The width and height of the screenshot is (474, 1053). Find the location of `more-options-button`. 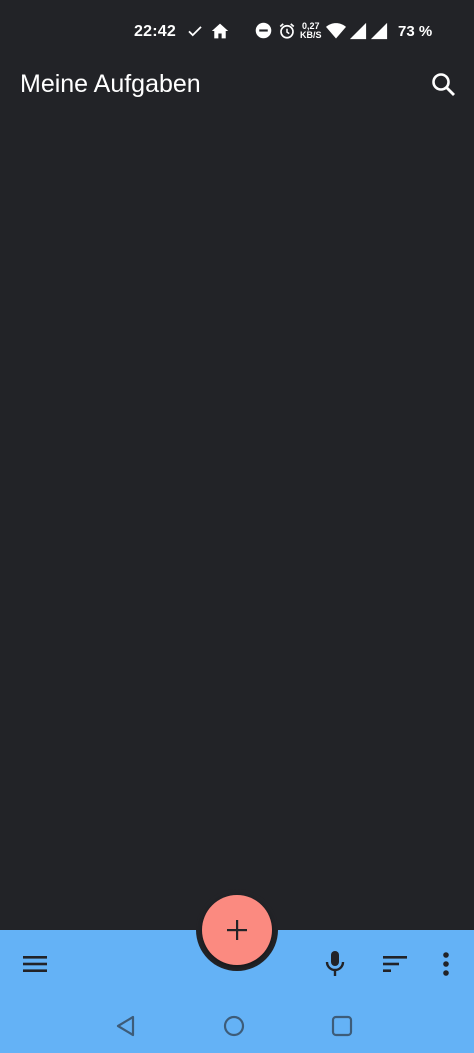

more-options-button is located at coordinates (446, 966).